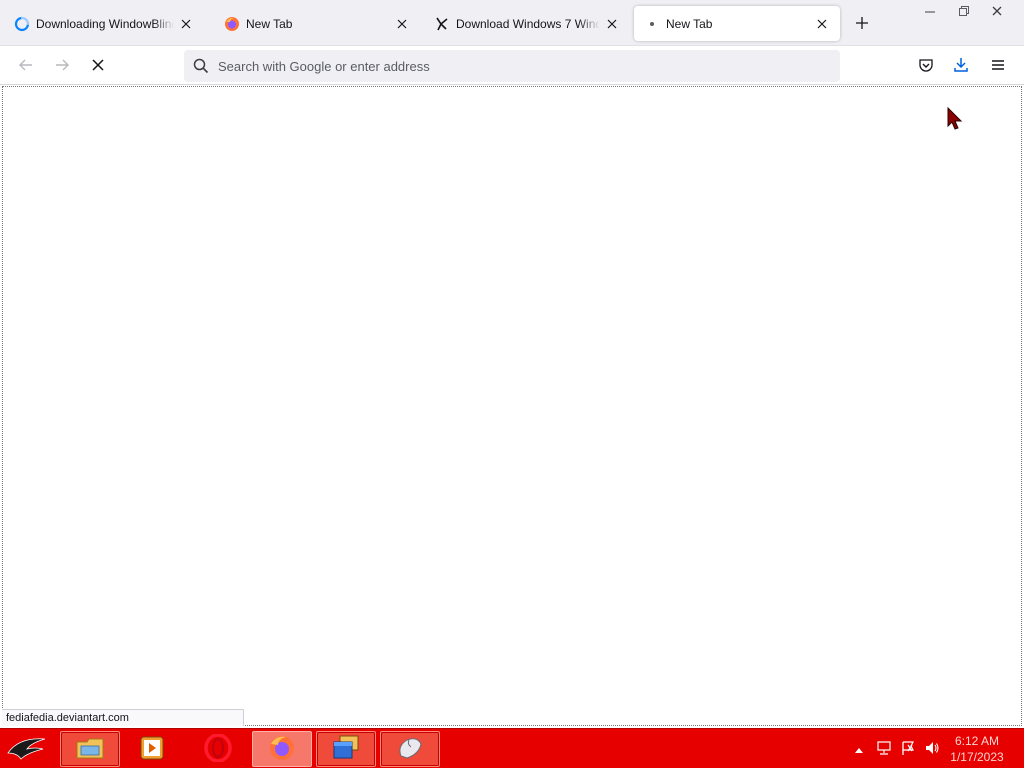 Image resolution: width=1024 pixels, height=768 pixels. I want to click on plus-icon, so click(862, 24).